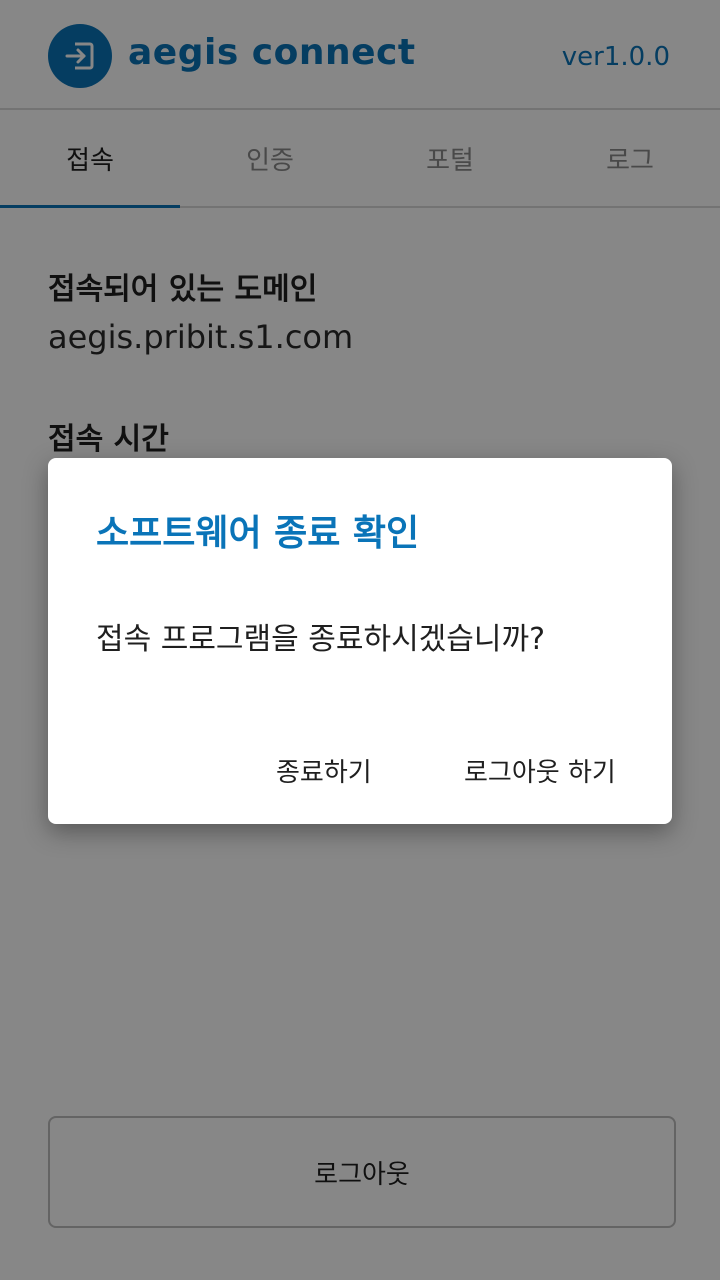 This screenshot has width=720, height=1280. Describe the element at coordinates (540, 770) in the screenshot. I see `dialog-logout-button: 로그아웃 하기` at that location.